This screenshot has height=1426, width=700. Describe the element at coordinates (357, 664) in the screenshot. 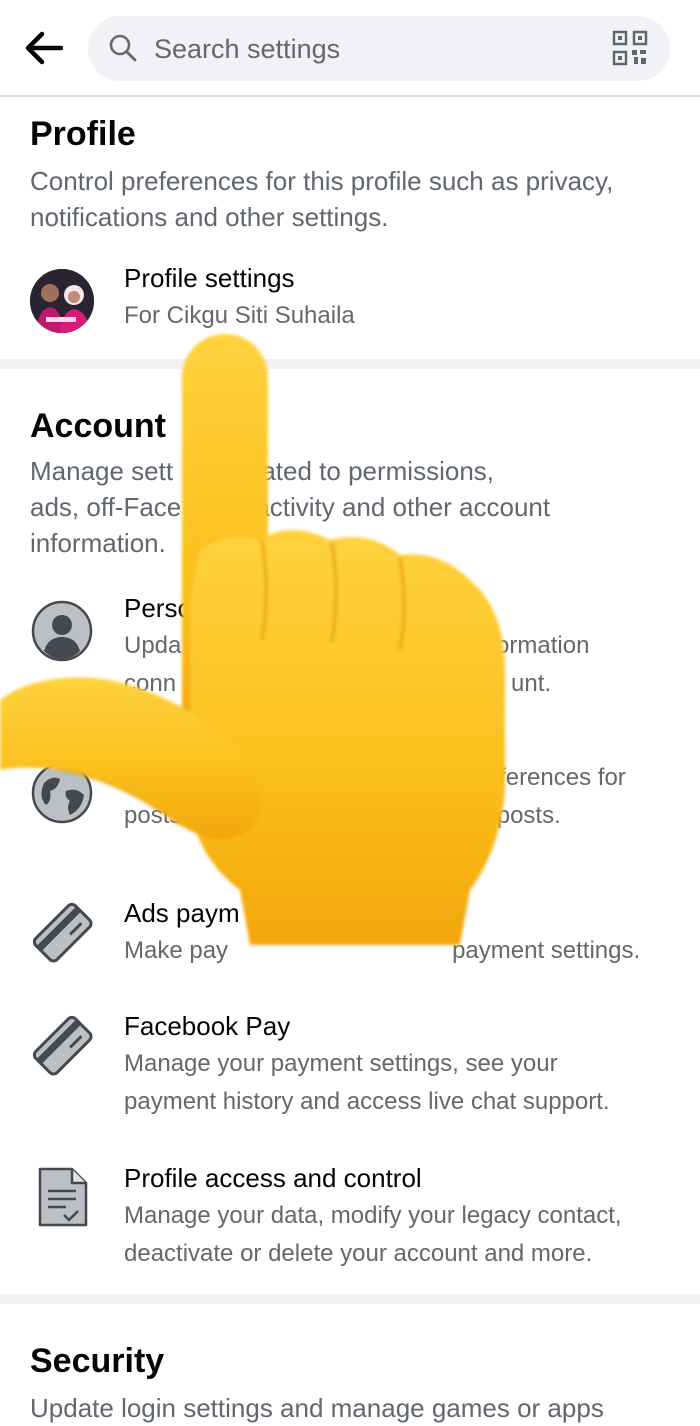

I see `personal-information-subtitle: Upda formation conn unt.` at that location.